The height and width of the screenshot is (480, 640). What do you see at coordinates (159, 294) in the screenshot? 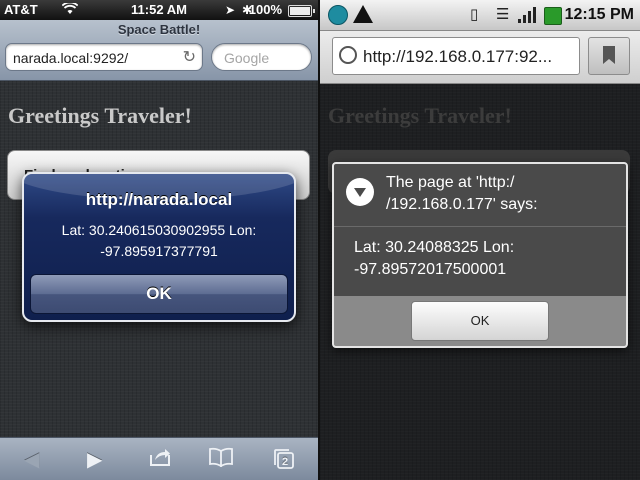
I see `alert-ok-button: OK` at bounding box center [159, 294].